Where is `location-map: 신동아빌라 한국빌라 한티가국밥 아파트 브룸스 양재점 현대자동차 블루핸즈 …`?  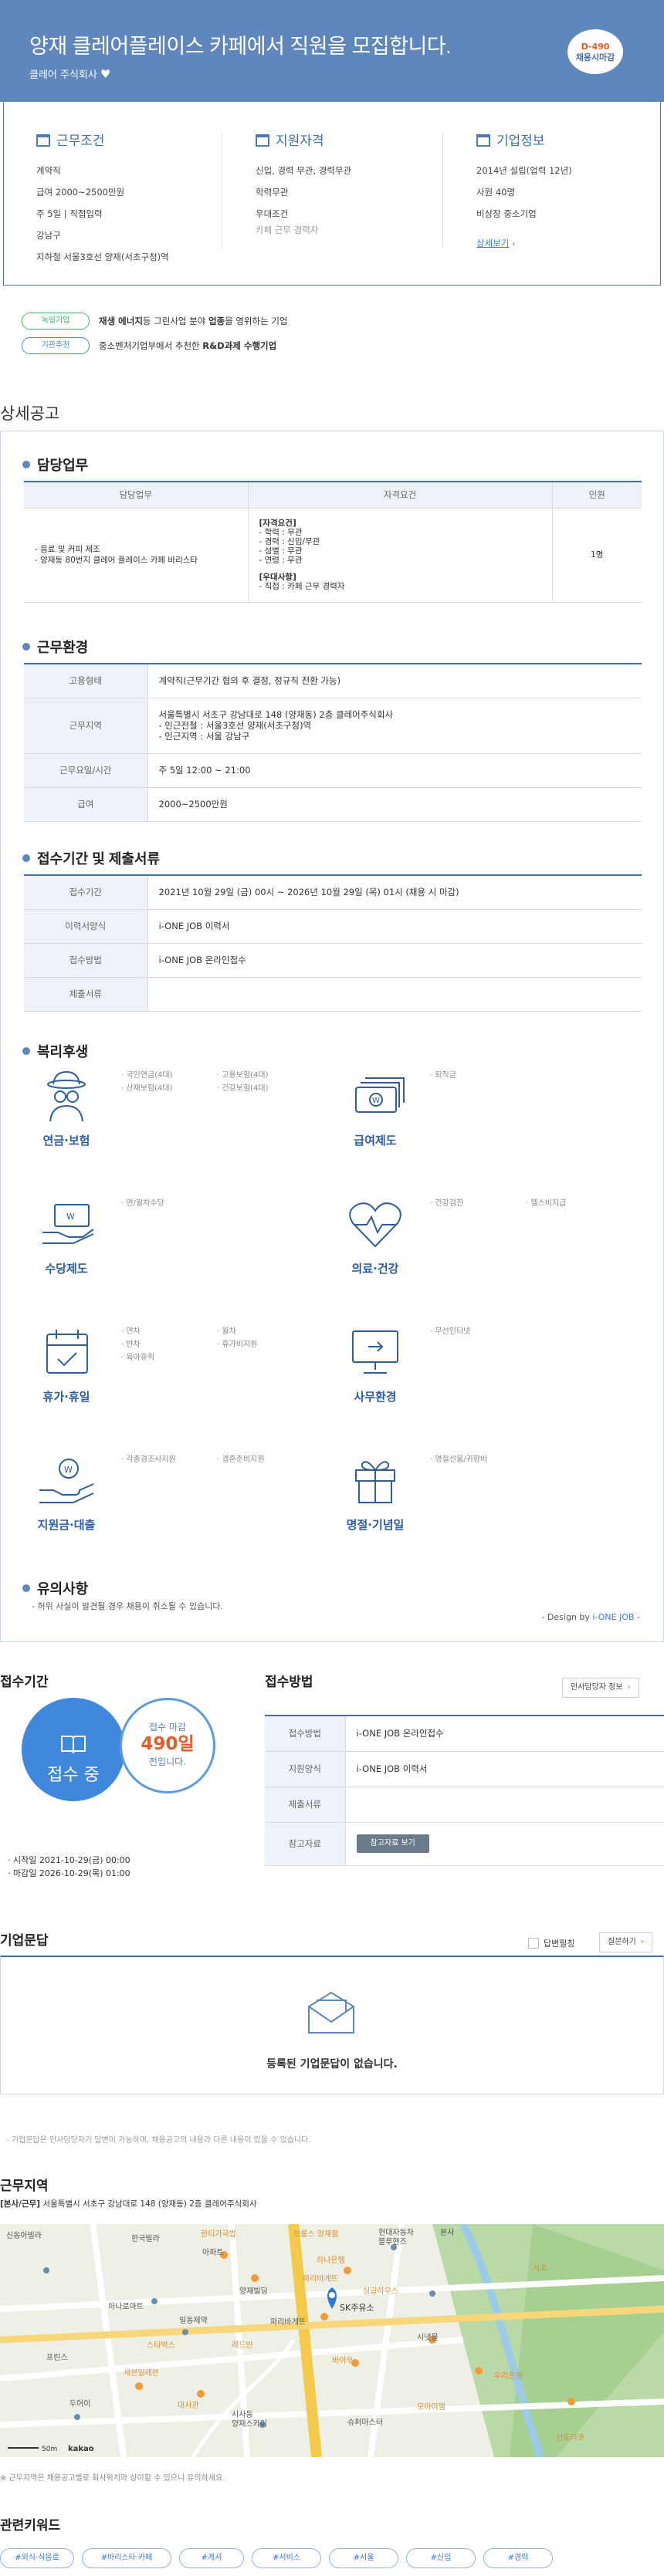 location-map: 신동아빌라 한국빌라 한티가국밥 아파트 브룸스 양재점 현대자동차 블루핸즈 … is located at coordinates (332, 2340).